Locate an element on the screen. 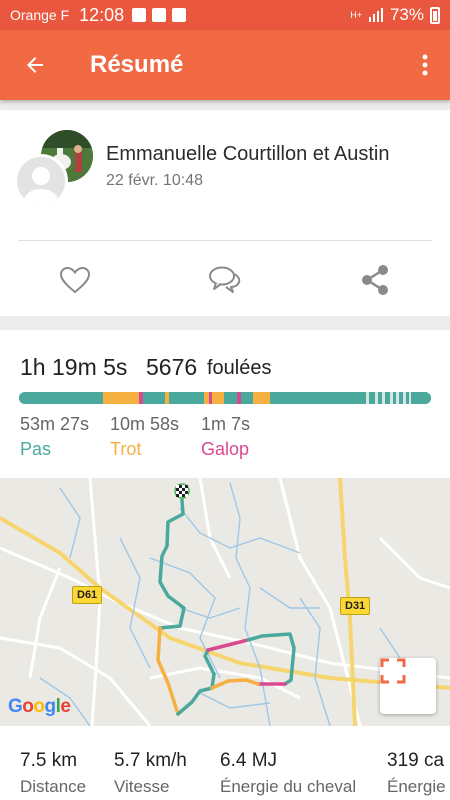 Image resolution: width=450 pixels, height=800 pixels. action-row is located at coordinates (225, 280).